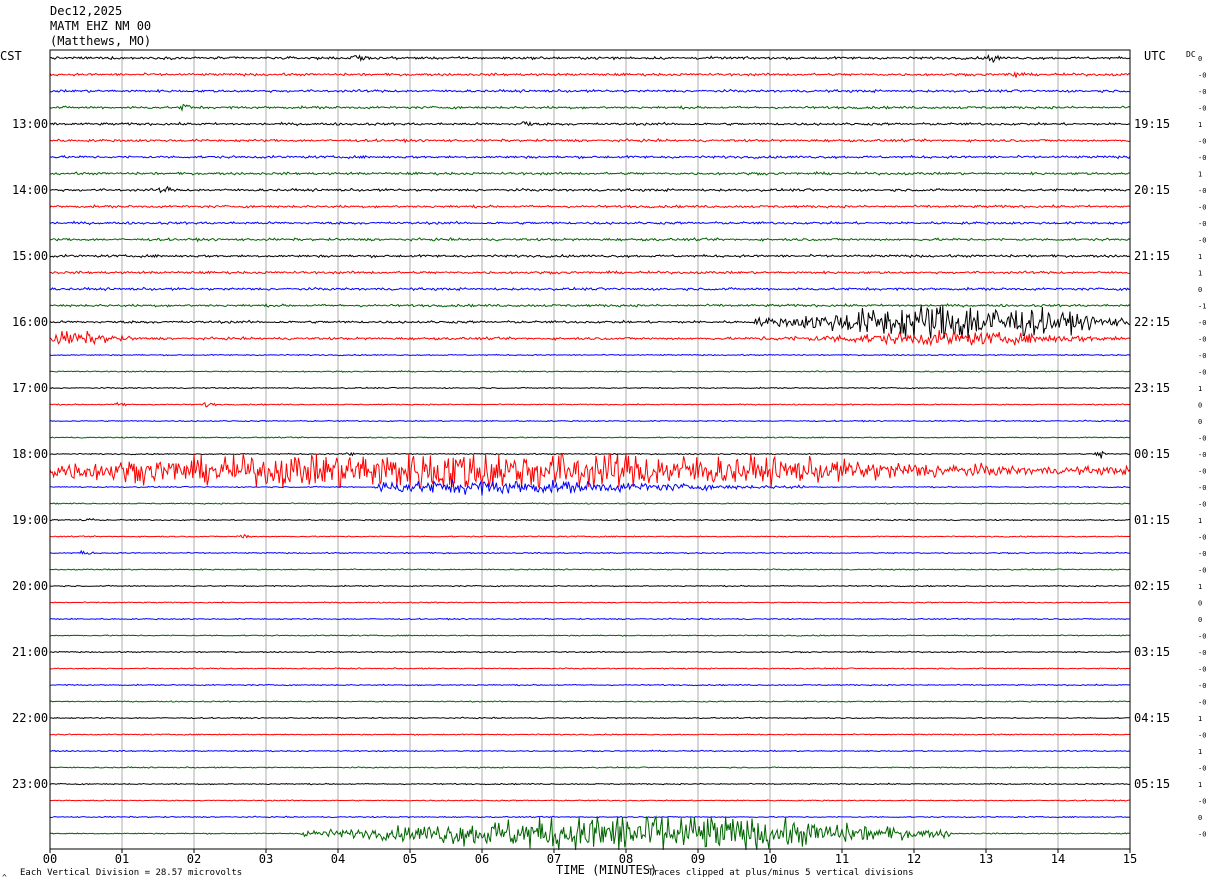 Image resolution: width=1210 pixels, height=886 pixels. What do you see at coordinates (30, 652) in the screenshot?
I see `left-hour-label: 21:00` at bounding box center [30, 652].